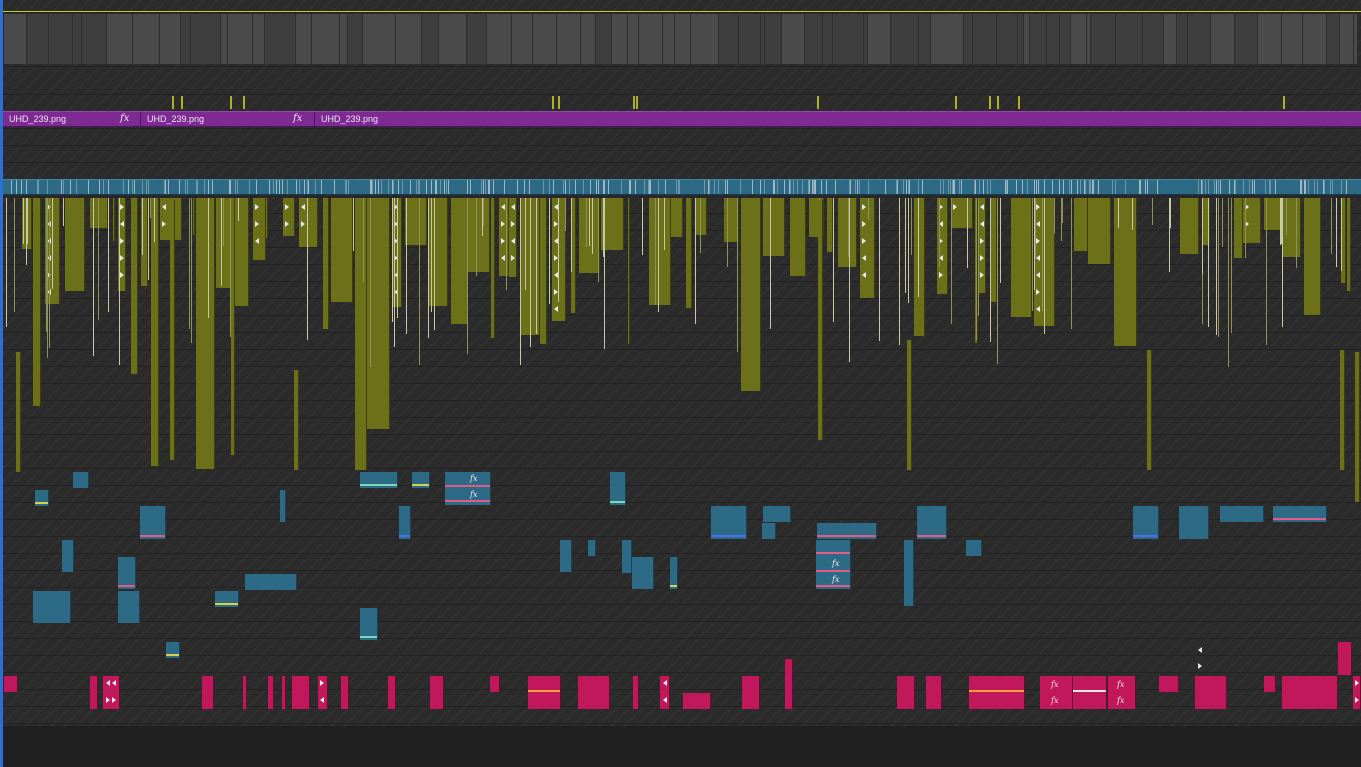  I want to click on fx-icon: fx, so click(297, 118).